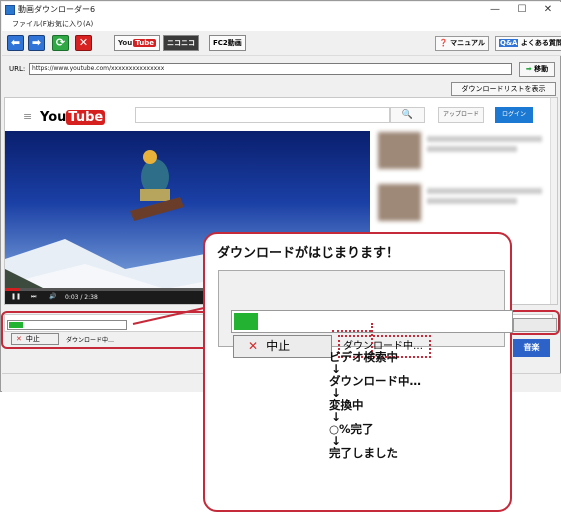 The height and width of the screenshot is (517, 561). I want to click on zoomed-cancel-button: ✕ 中止, so click(282, 346).